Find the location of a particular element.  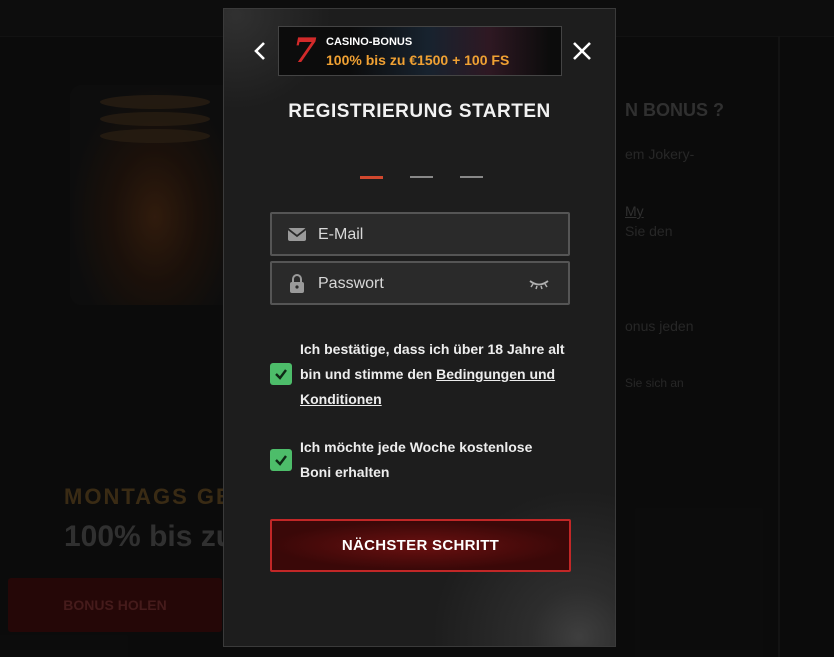

next-step-button: NÄCHSTER SCHRITT is located at coordinates (420, 545).